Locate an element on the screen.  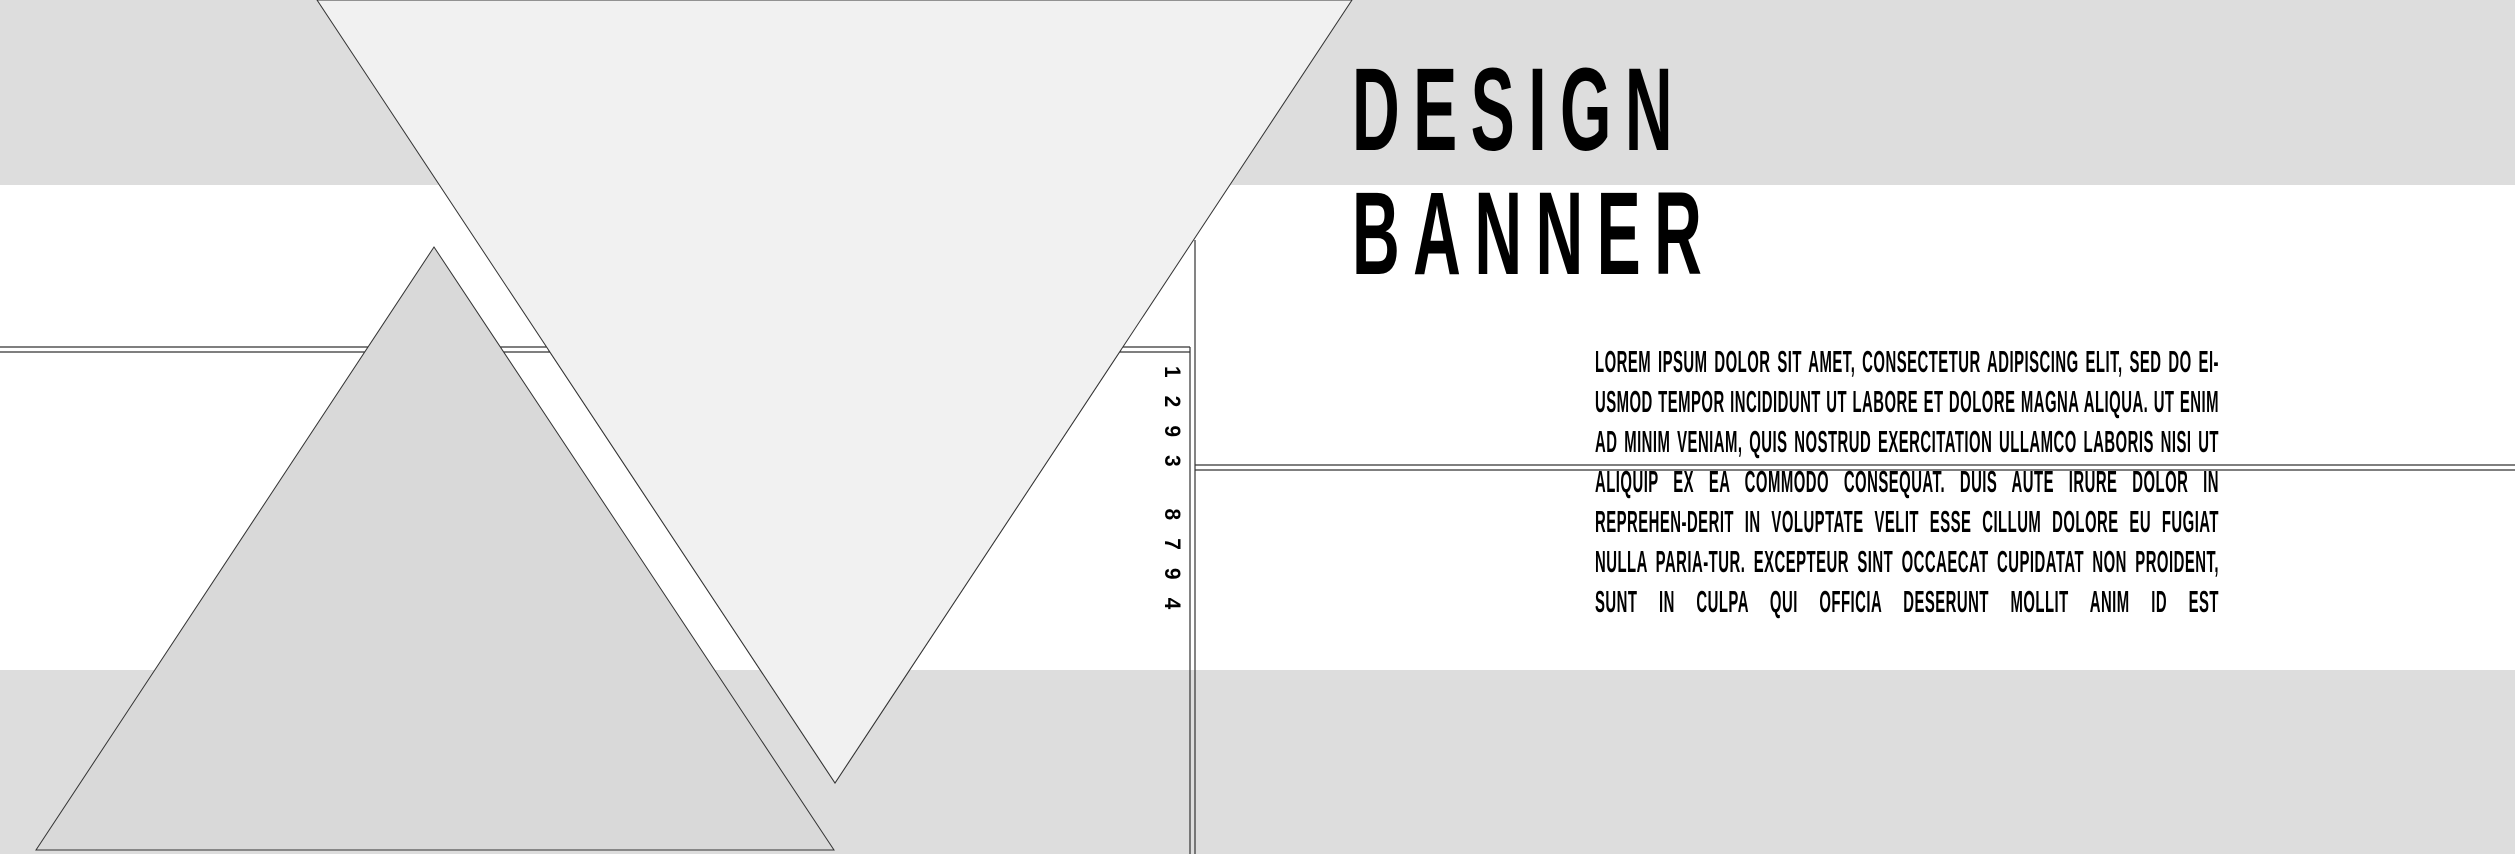
vertical-serial-number: 1293 8794 is located at coordinates (1172, 497).